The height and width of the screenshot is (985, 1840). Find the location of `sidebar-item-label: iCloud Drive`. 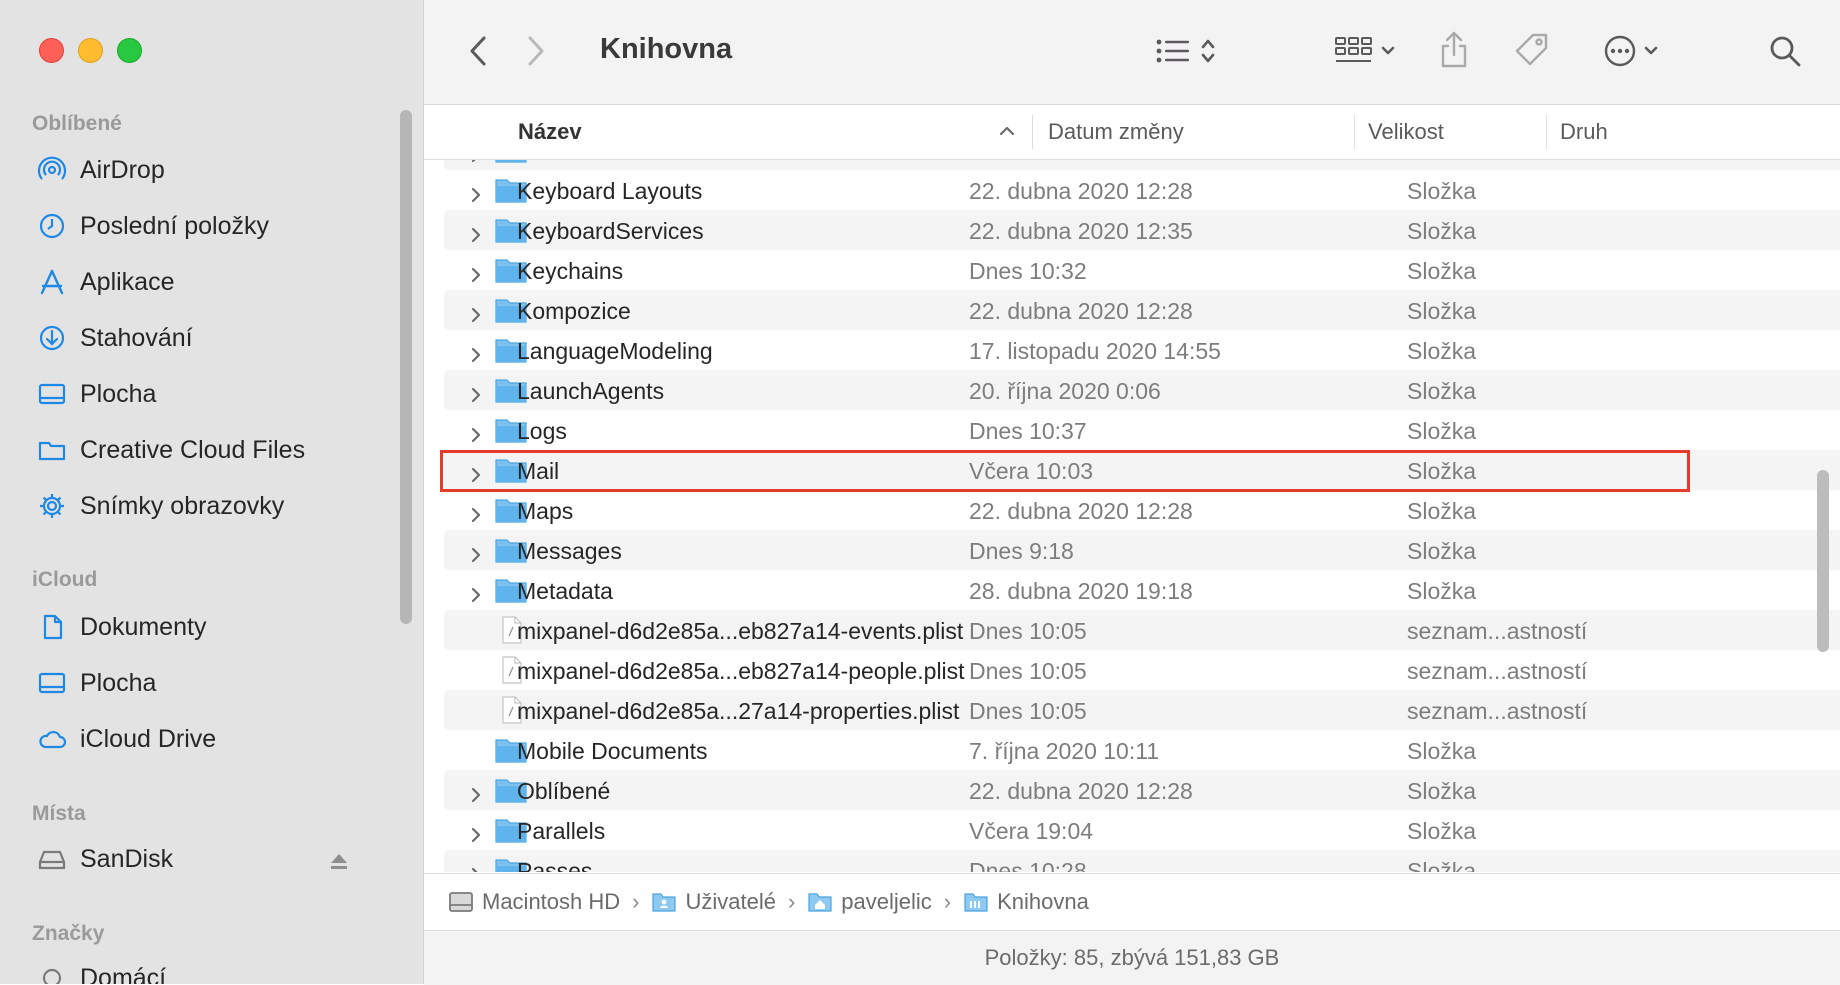

sidebar-item-label: iCloud Drive is located at coordinates (148, 738).